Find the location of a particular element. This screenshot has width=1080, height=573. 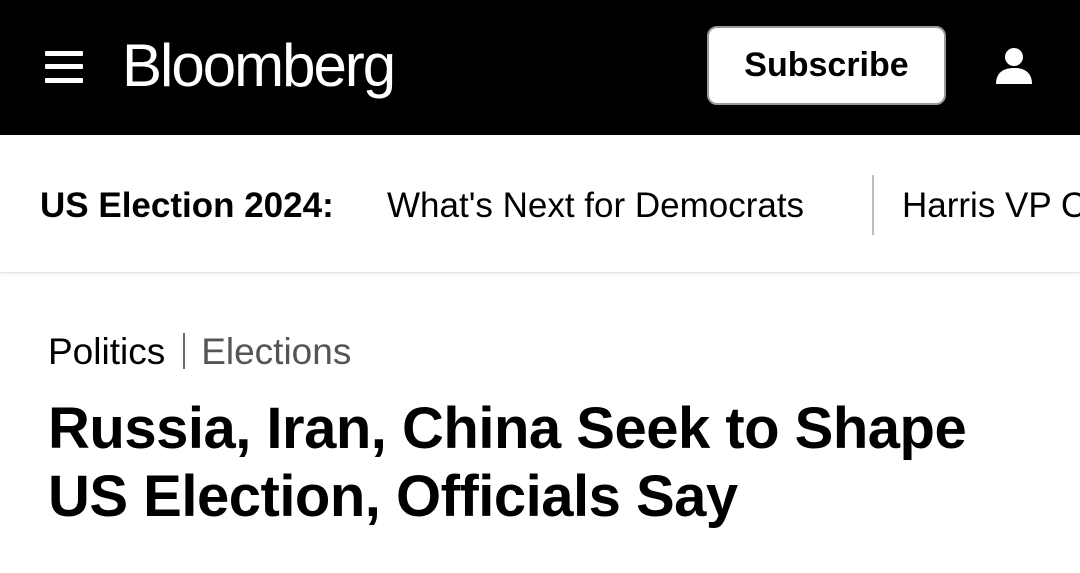

user-icon-graphic is located at coordinates (1014, 66).